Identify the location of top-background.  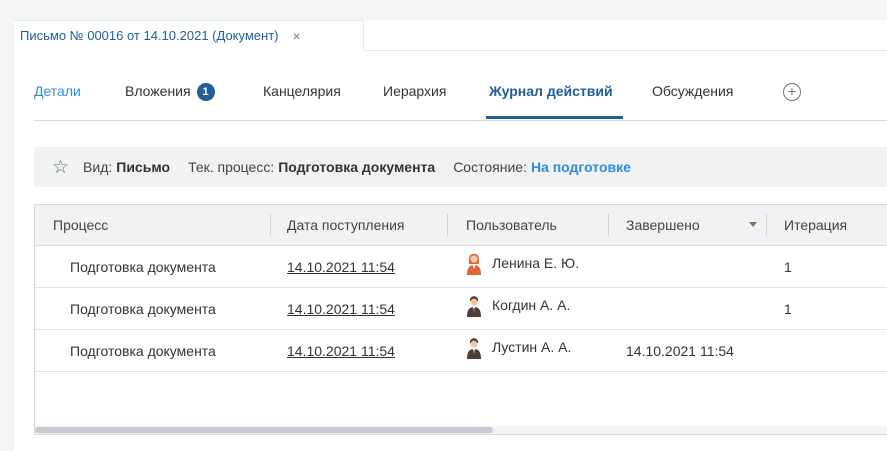
(443, 10).